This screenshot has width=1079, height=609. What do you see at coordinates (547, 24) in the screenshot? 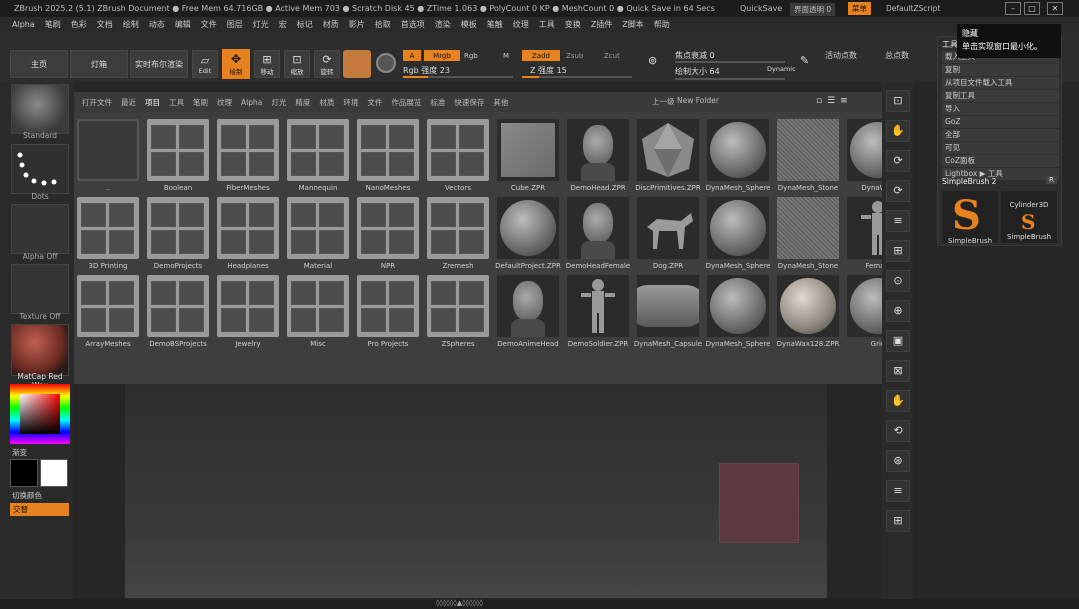
I see `menu-item: 工具` at bounding box center [547, 24].